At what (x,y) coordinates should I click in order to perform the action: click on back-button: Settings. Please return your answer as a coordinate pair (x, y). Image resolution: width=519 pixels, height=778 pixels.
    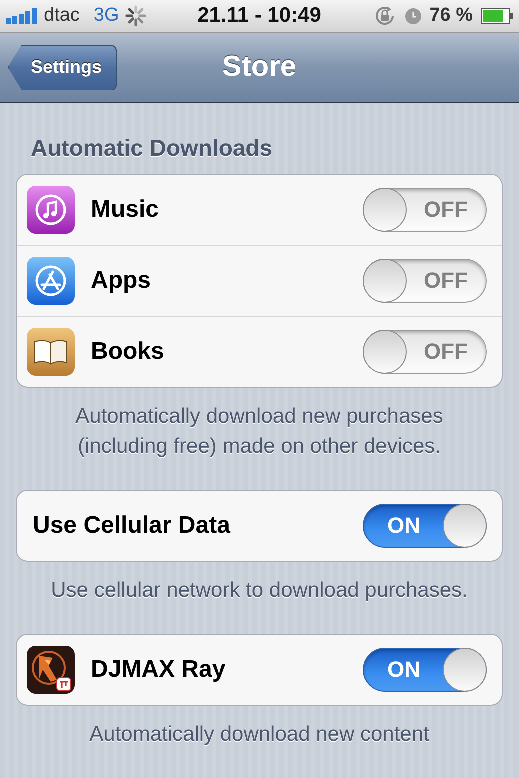
    Looking at the image, I should click on (63, 67).